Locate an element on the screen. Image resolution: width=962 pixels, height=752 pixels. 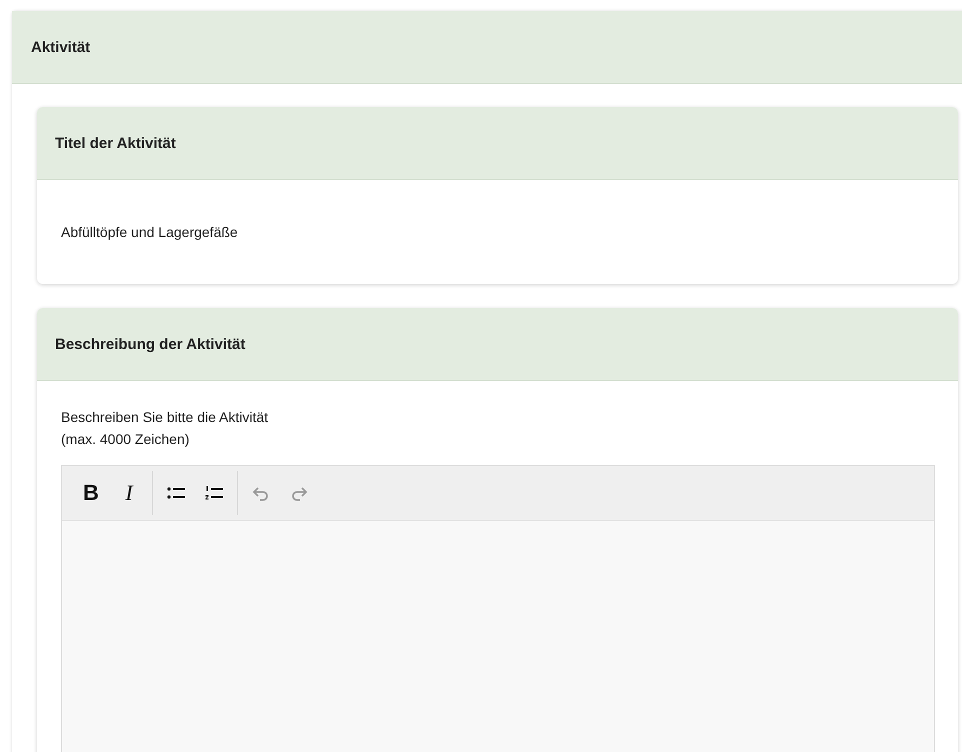
italic-button: I is located at coordinates (129, 493).